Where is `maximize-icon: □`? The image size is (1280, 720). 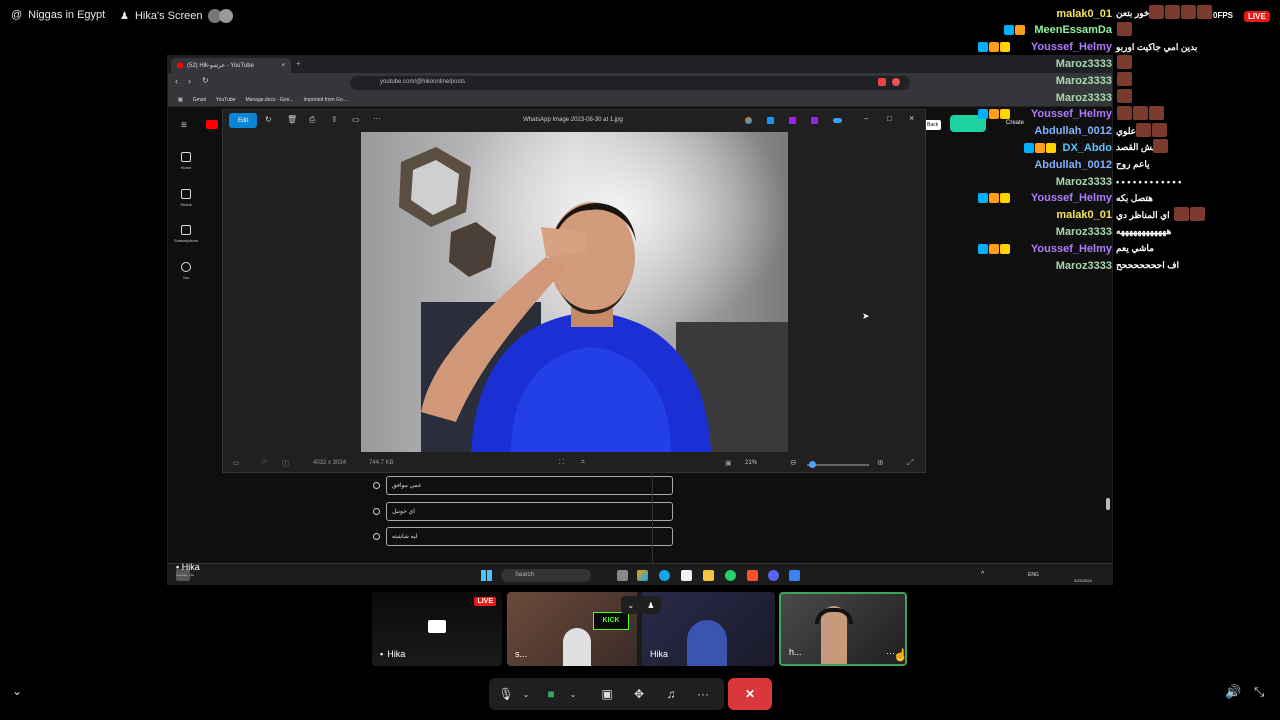 maximize-icon: □ is located at coordinates (889, 118).